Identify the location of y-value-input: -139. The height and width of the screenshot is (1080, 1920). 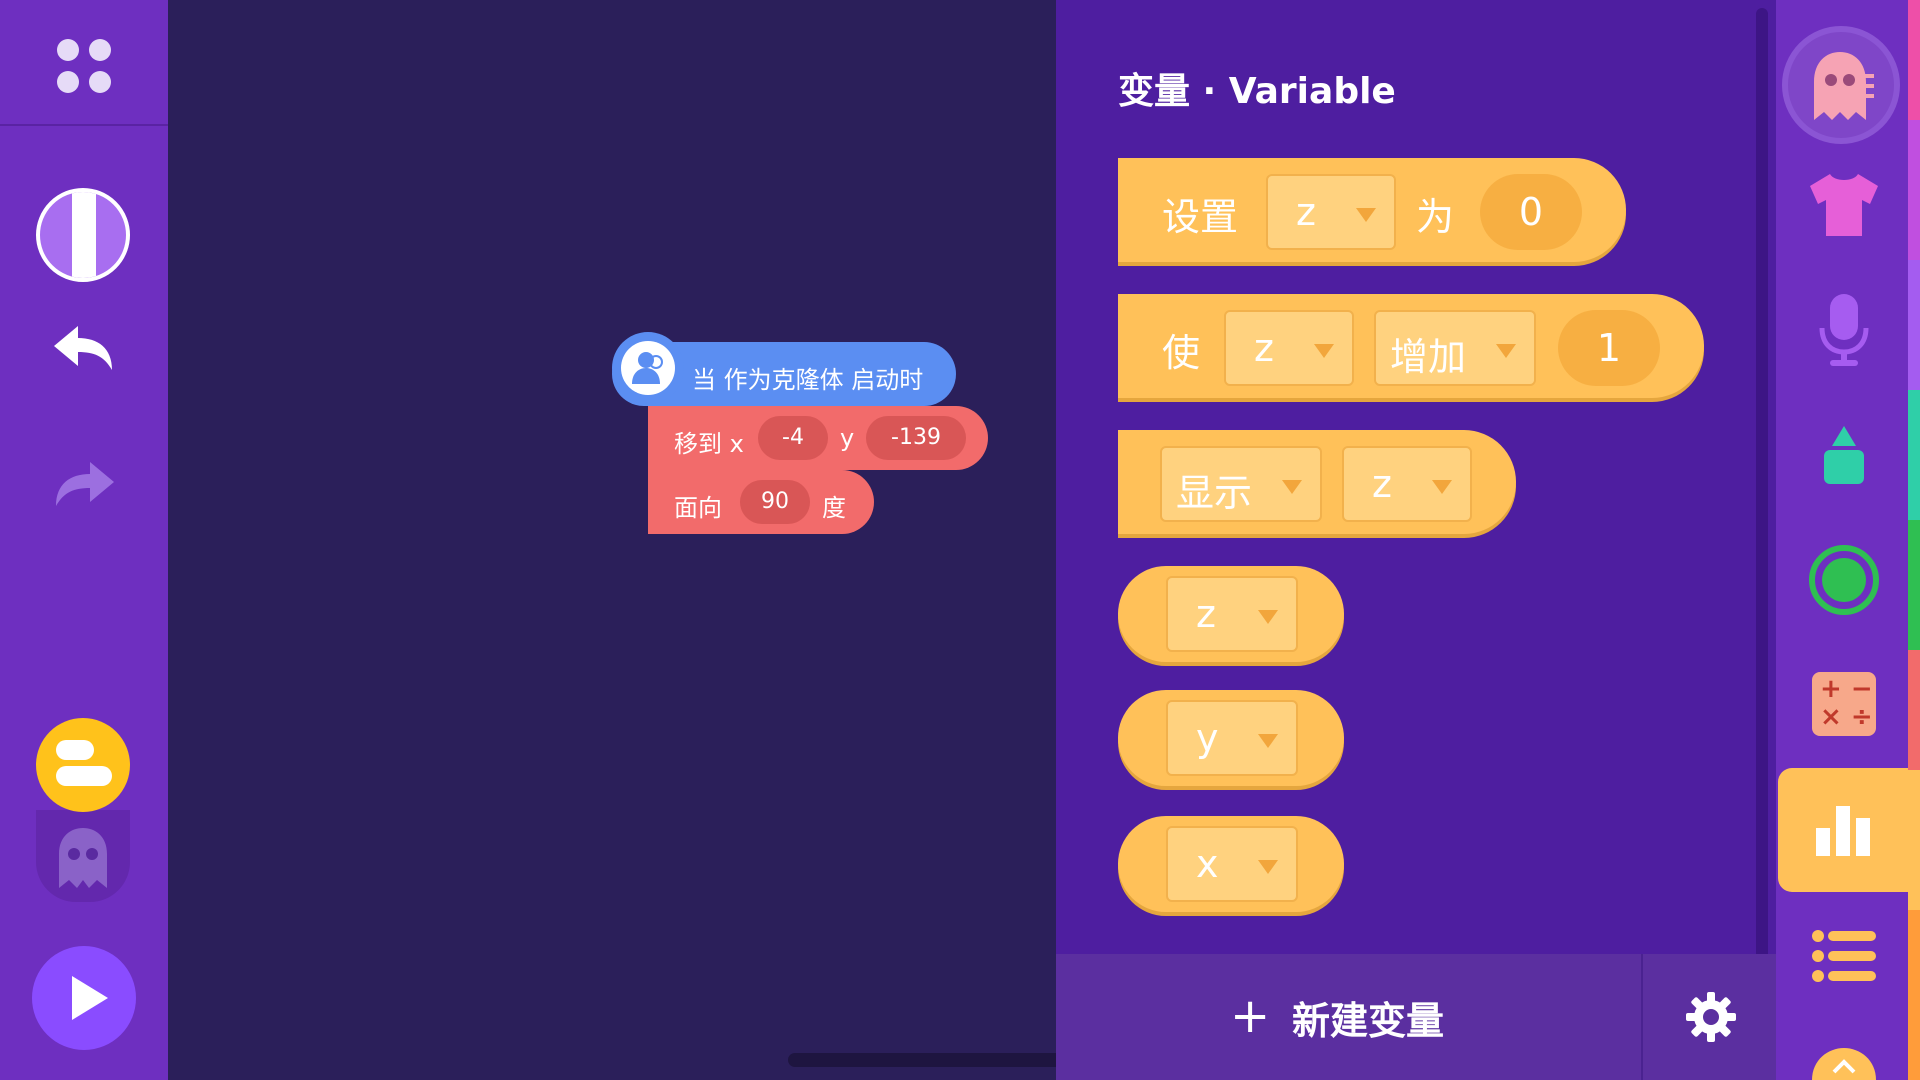
(916, 438).